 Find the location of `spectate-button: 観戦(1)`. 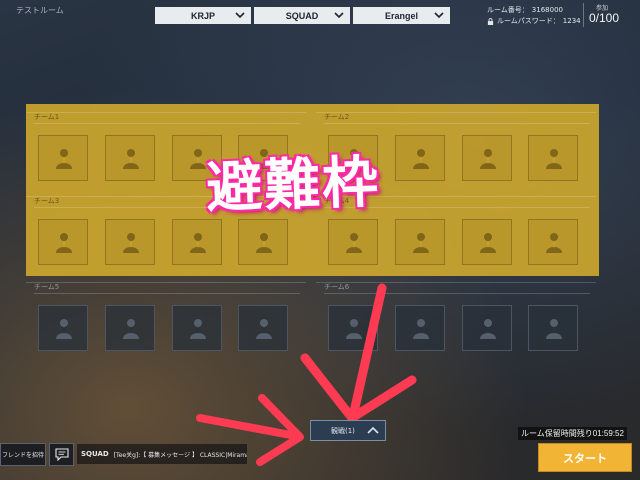

spectate-button: 観戦(1) is located at coordinates (348, 430).